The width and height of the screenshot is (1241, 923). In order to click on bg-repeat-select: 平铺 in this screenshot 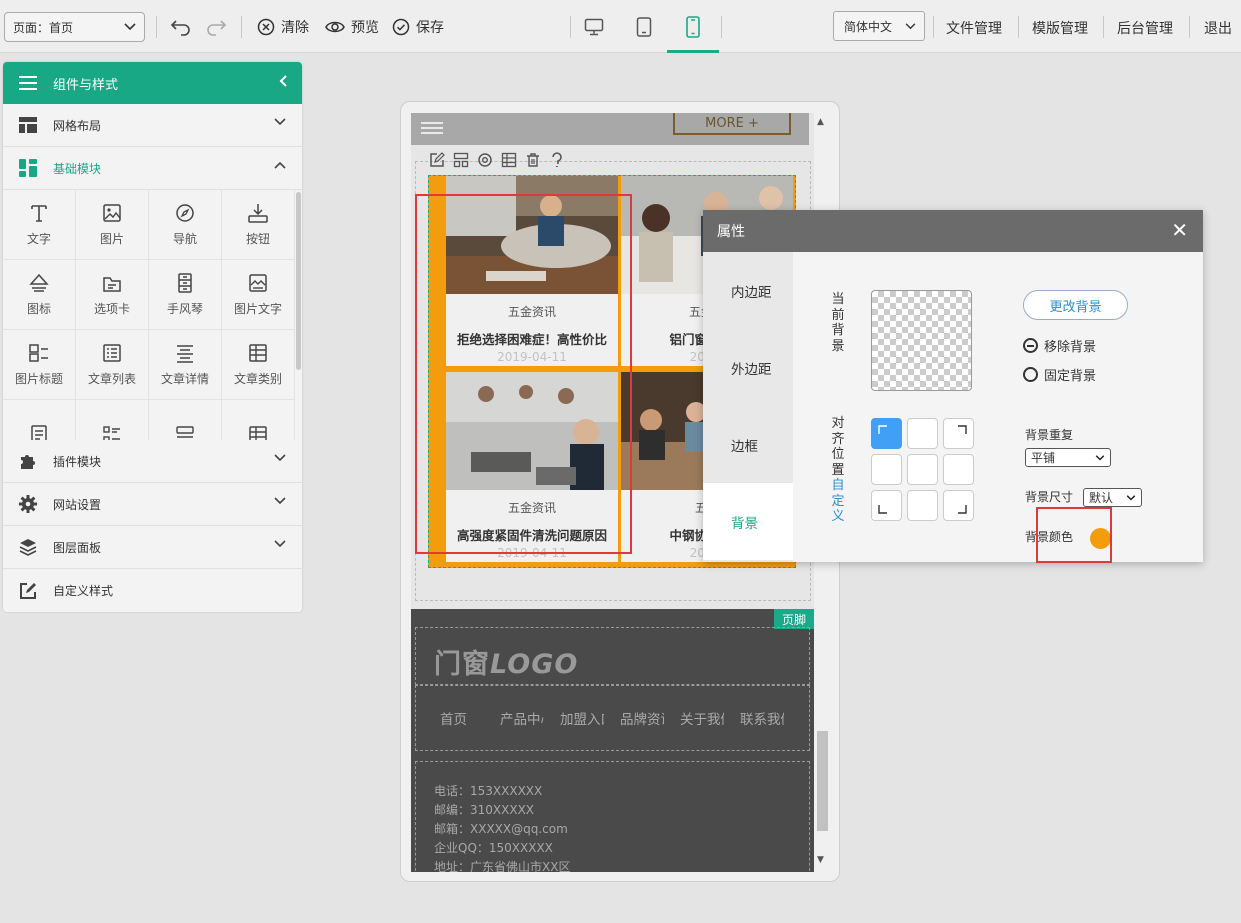, I will do `click(1068, 457)`.